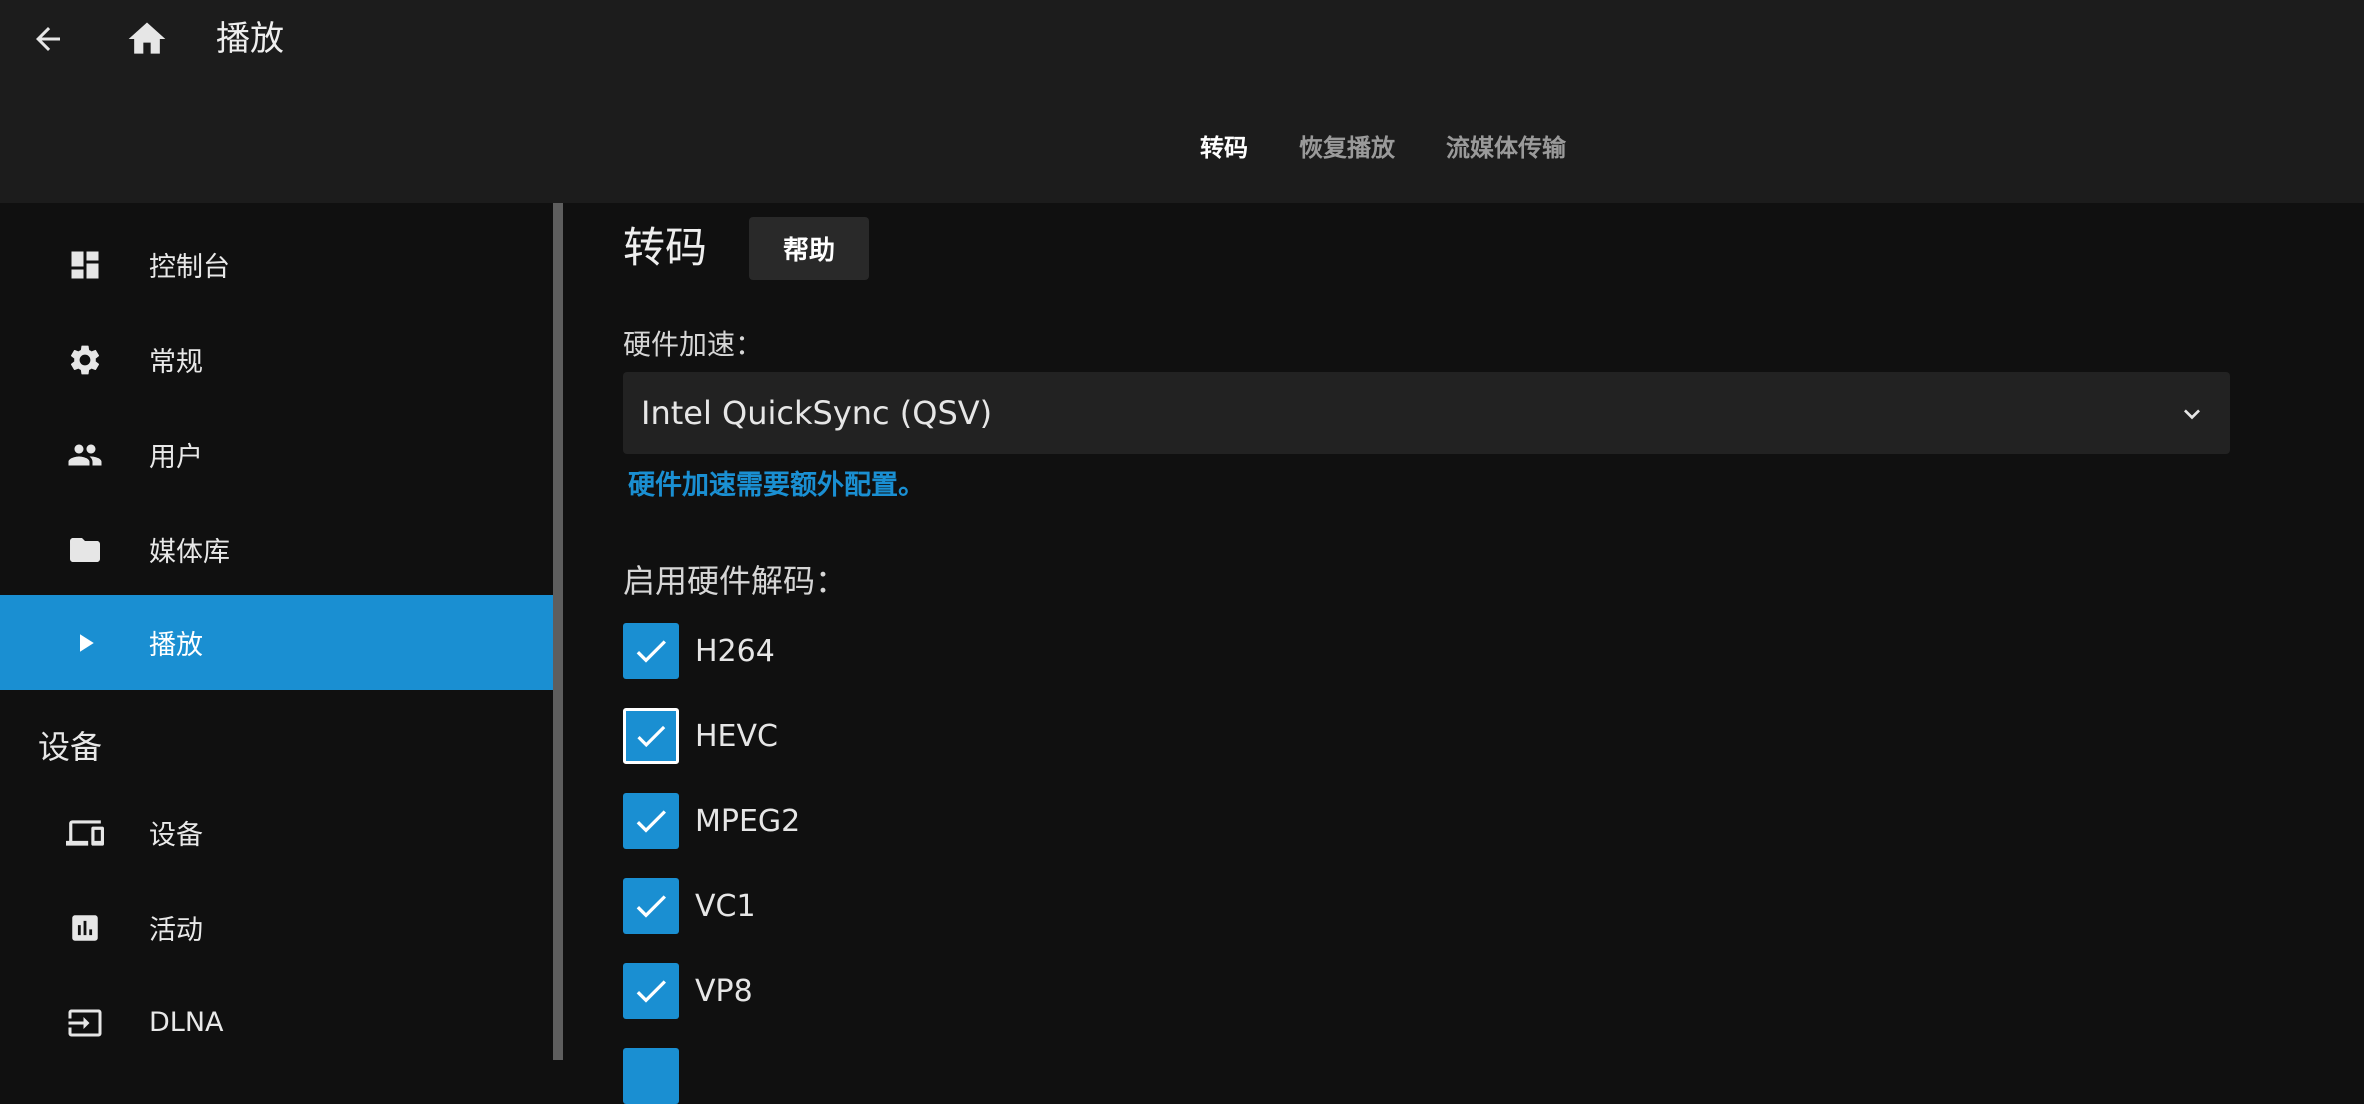 The width and height of the screenshot is (2364, 1104). I want to click on sidebar-item-devices: 设备, so click(276, 832).